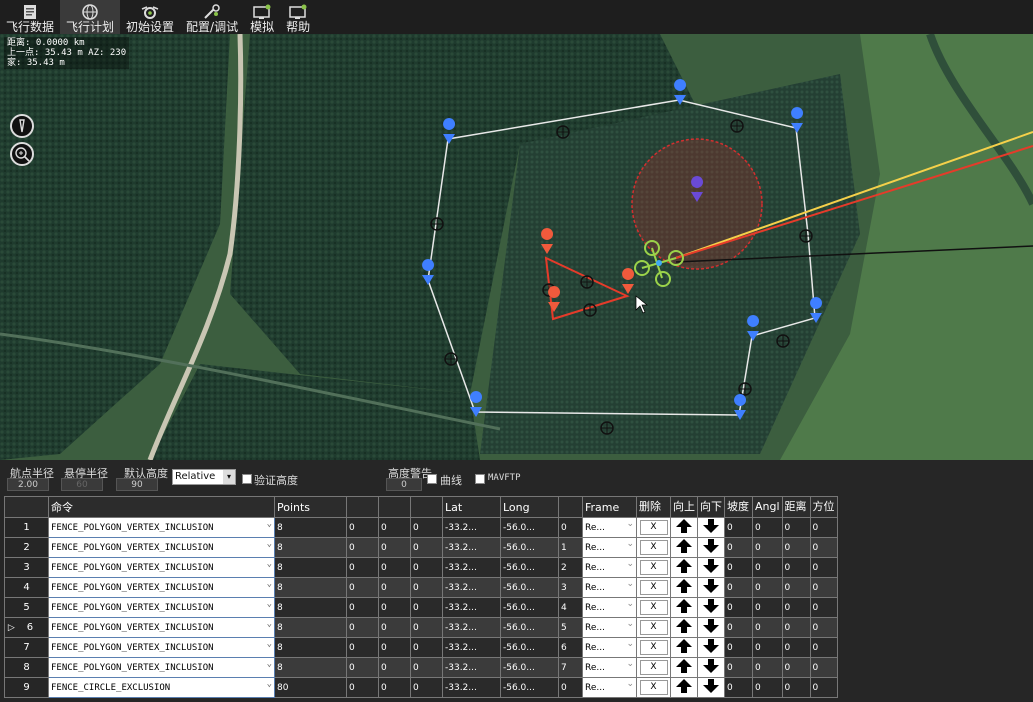 The height and width of the screenshot is (702, 1033). I want to click on row-number: 9, so click(26, 687).